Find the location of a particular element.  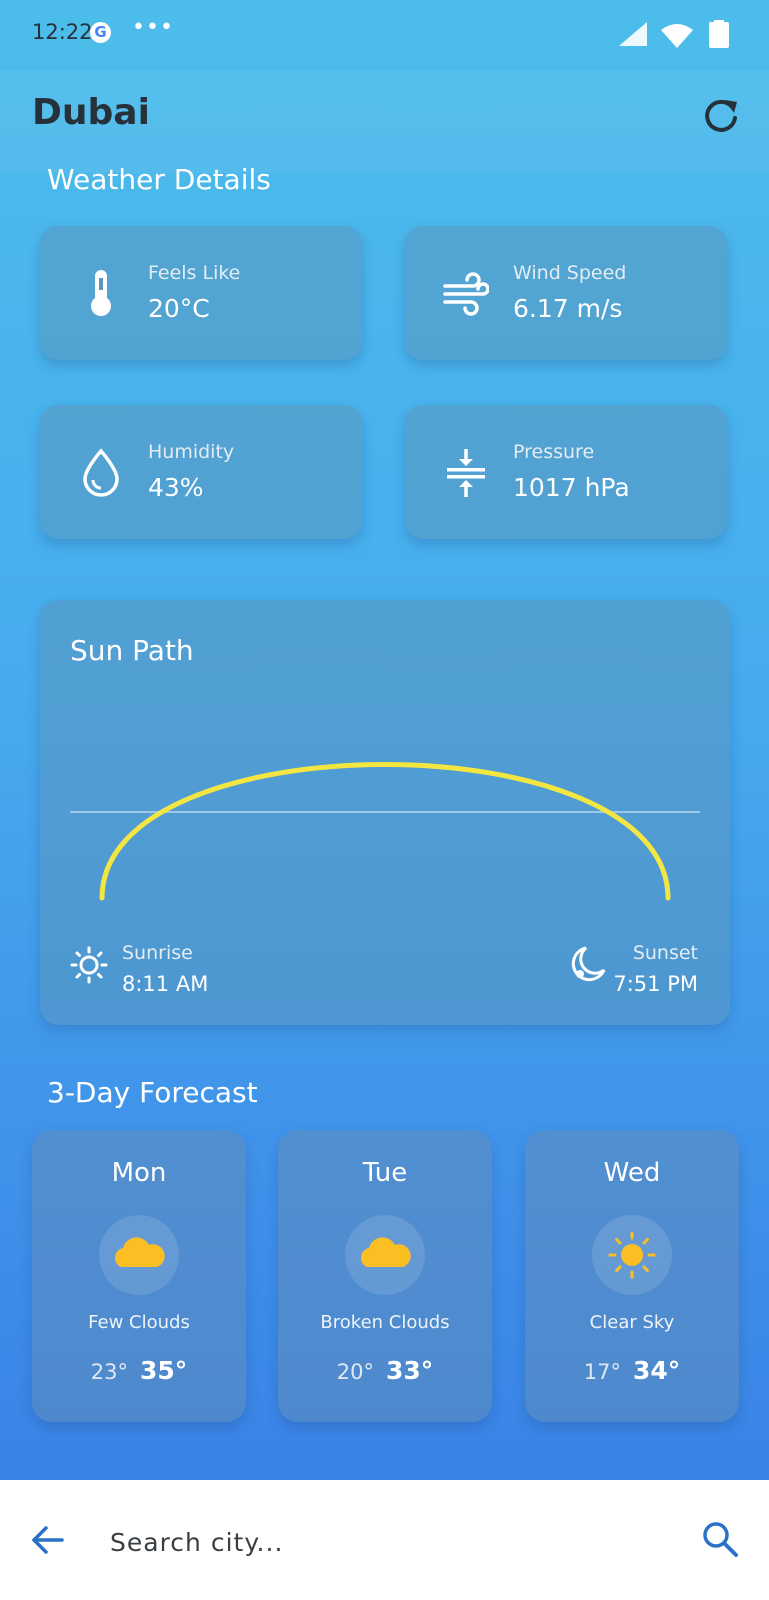

forecast-min: 20° is located at coordinates (355, 1372).